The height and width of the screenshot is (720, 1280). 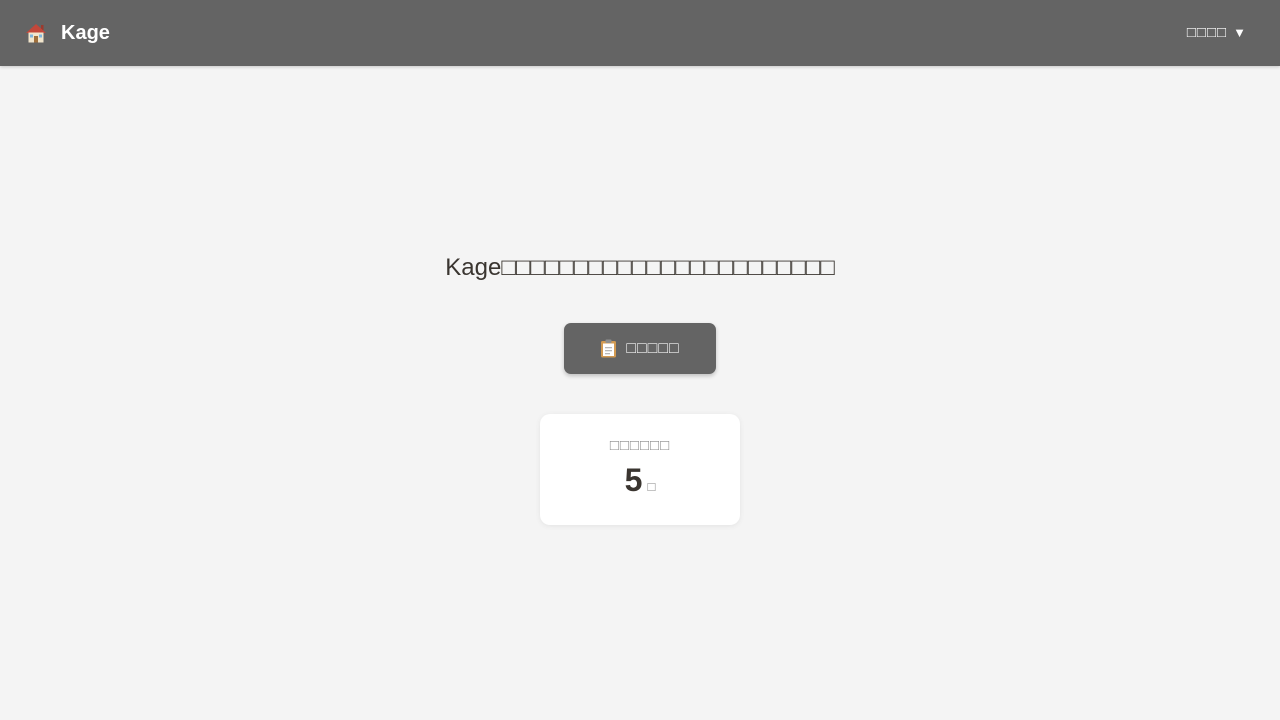 What do you see at coordinates (653, 348) in the screenshot?
I see `primary-action-label: □□□□□` at bounding box center [653, 348].